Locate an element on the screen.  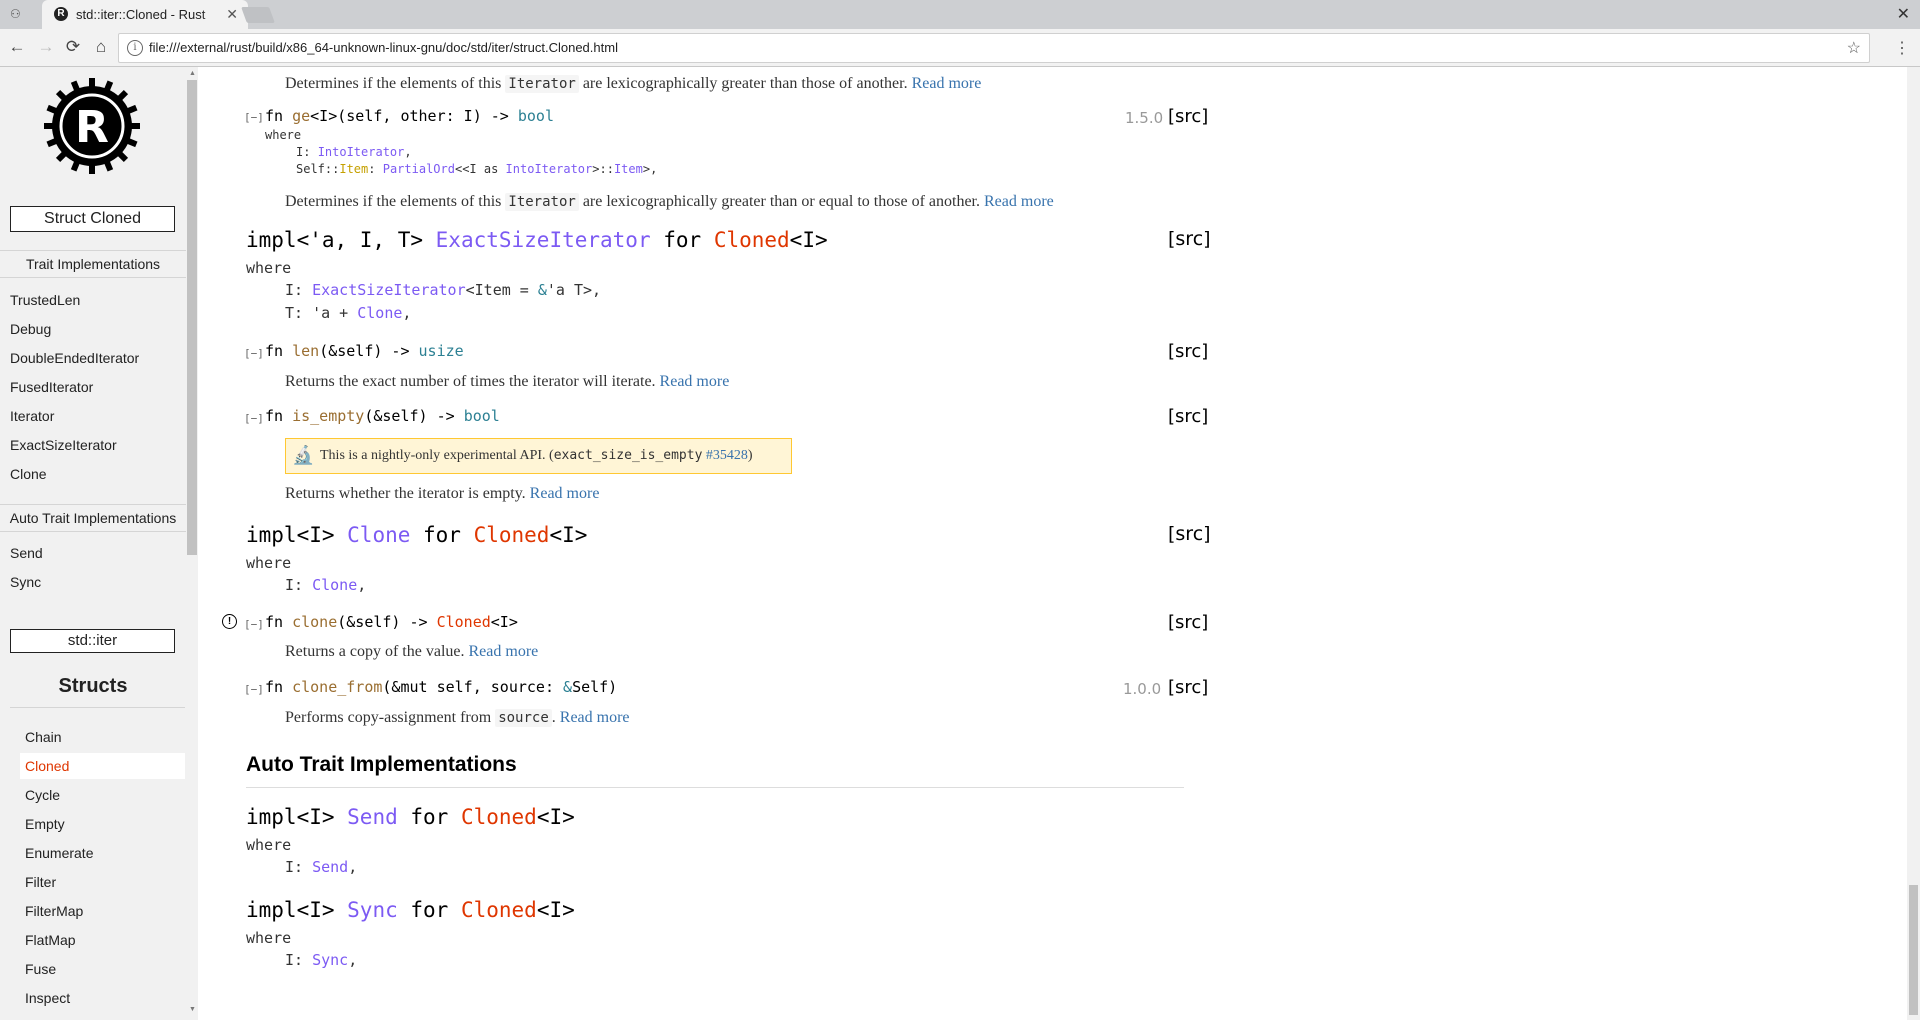
scroll-up-icon: ▲ is located at coordinates (192, 73).